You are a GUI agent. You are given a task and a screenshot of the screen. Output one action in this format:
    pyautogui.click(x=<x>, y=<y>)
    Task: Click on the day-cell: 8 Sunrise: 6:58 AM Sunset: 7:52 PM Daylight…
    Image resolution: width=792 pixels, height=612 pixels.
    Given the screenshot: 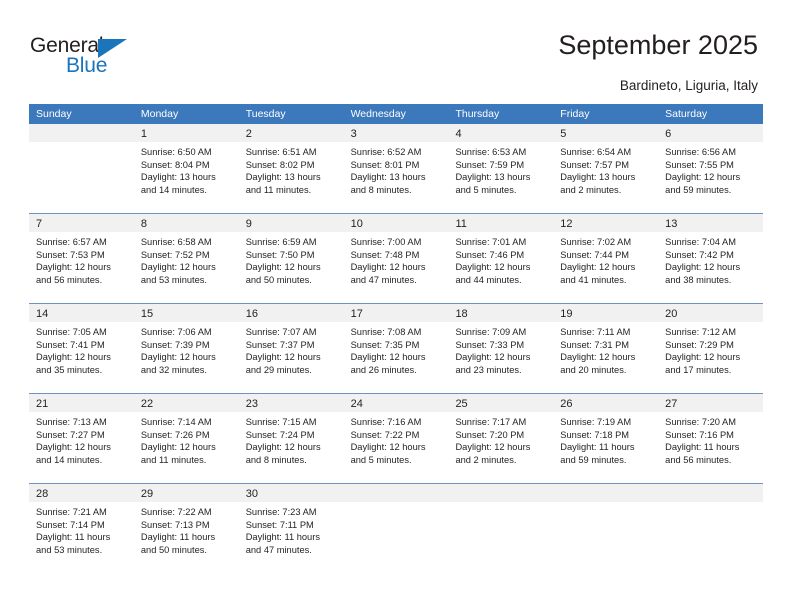 What is the action you would take?
    pyautogui.click(x=186, y=258)
    